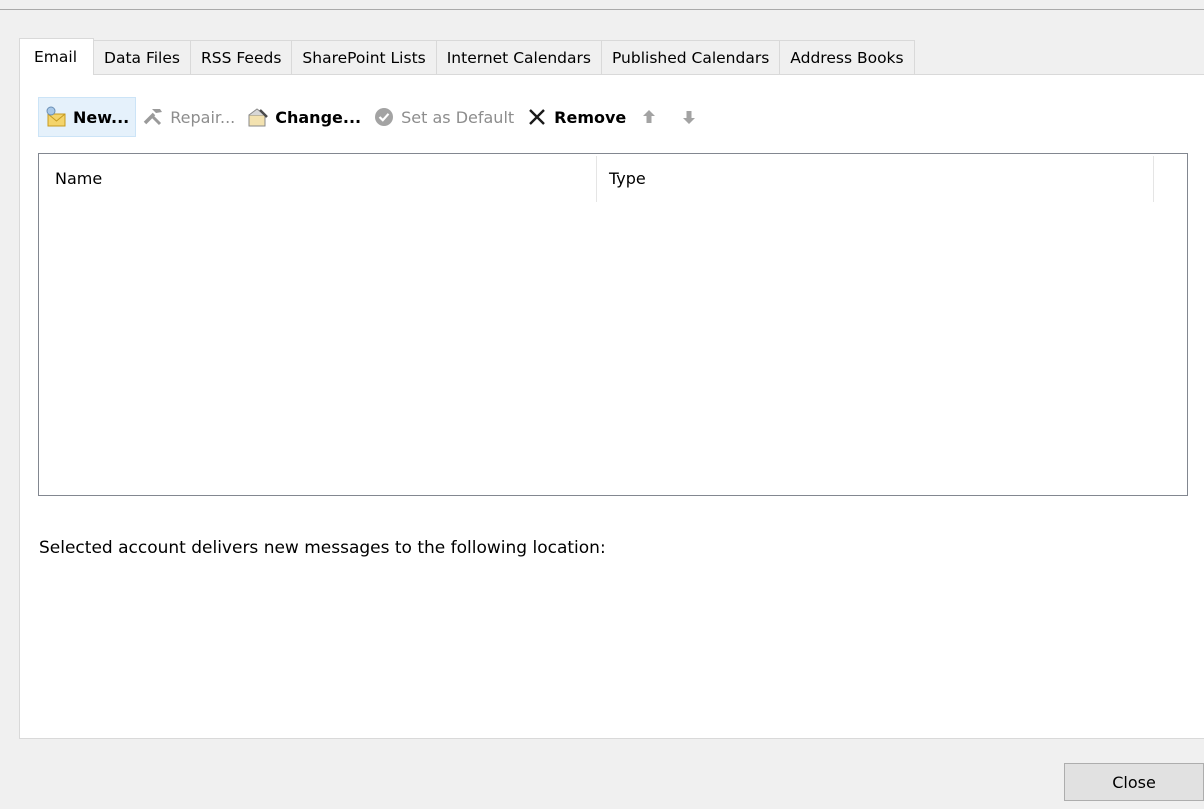 This screenshot has height=809, width=1204. I want to click on change-account-icon, so click(258, 117).